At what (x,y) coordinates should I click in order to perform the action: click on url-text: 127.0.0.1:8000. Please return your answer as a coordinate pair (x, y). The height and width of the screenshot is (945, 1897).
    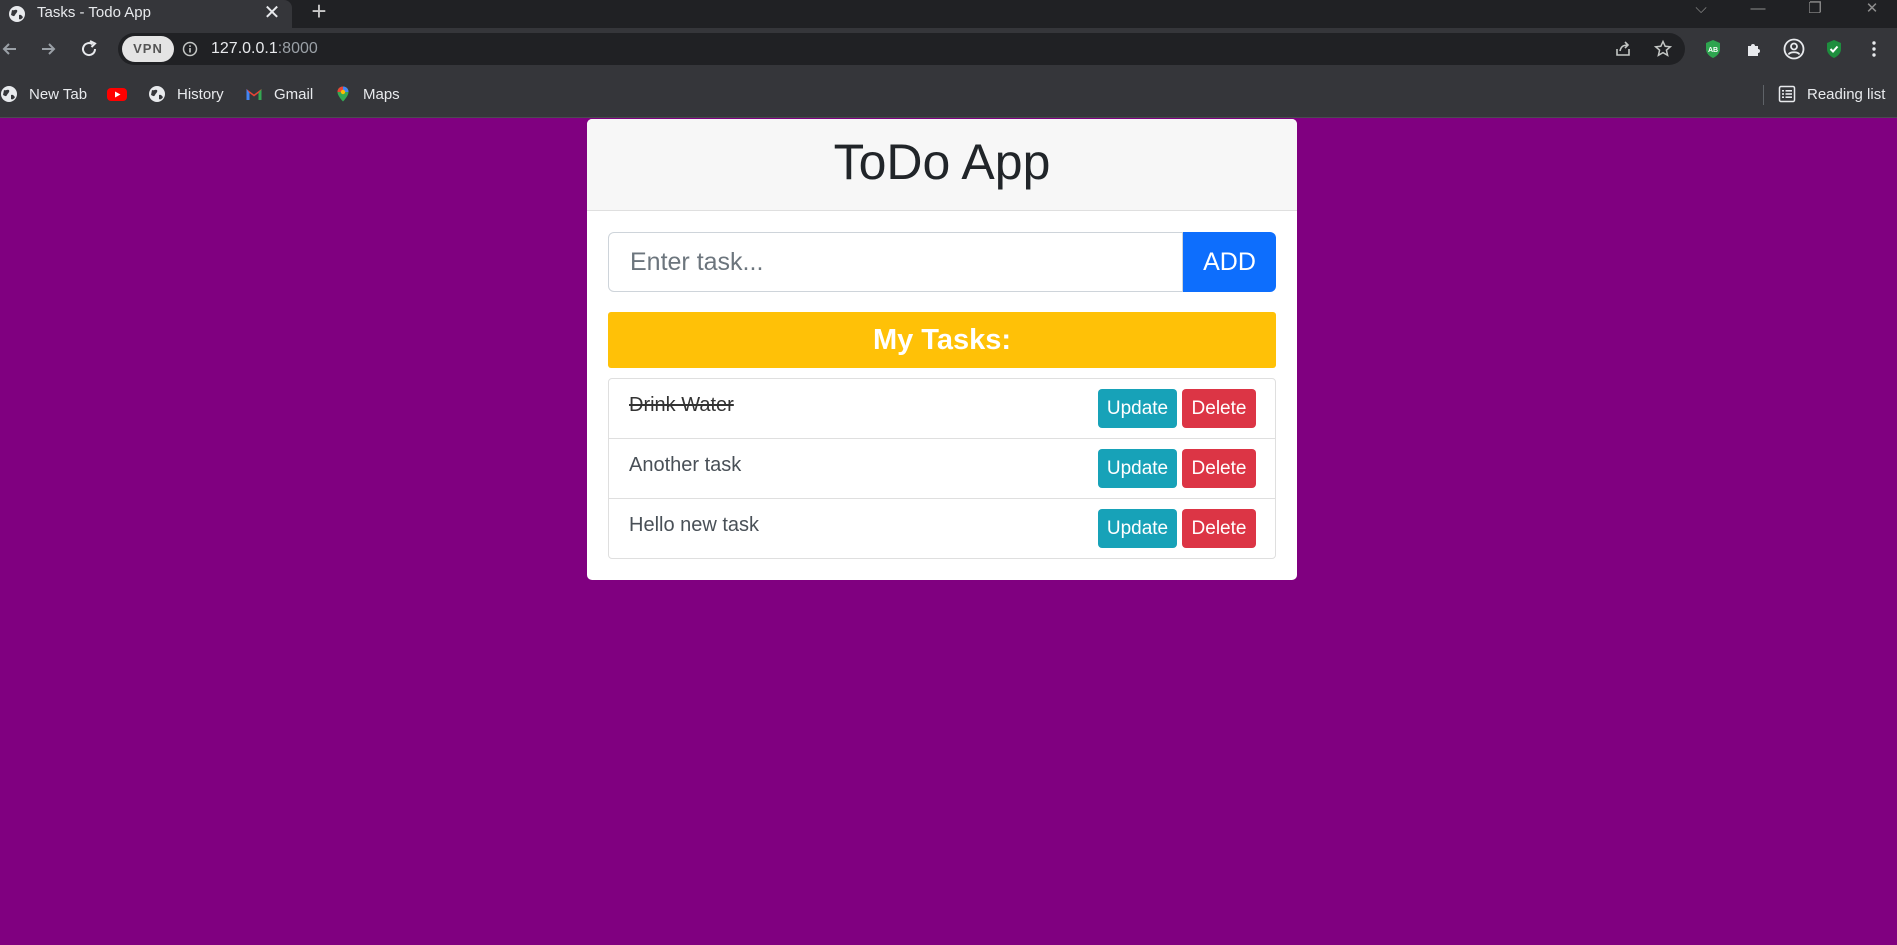
    Looking at the image, I should click on (264, 49).